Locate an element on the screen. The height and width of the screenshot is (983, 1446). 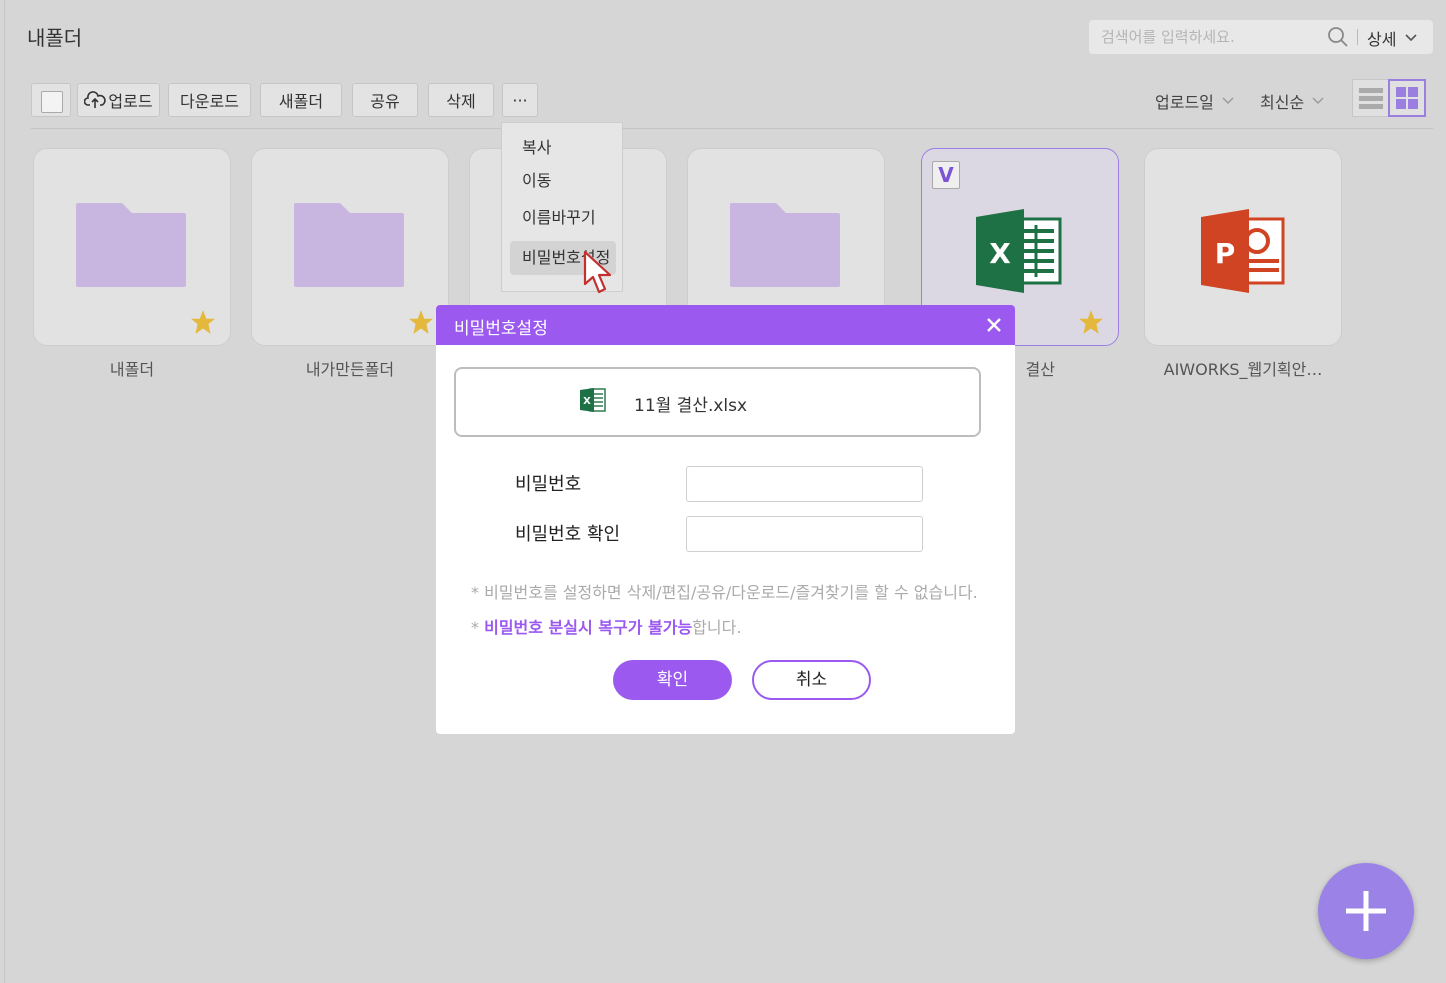
file-card-label: 내가만든폴더 is located at coordinates (350, 369).